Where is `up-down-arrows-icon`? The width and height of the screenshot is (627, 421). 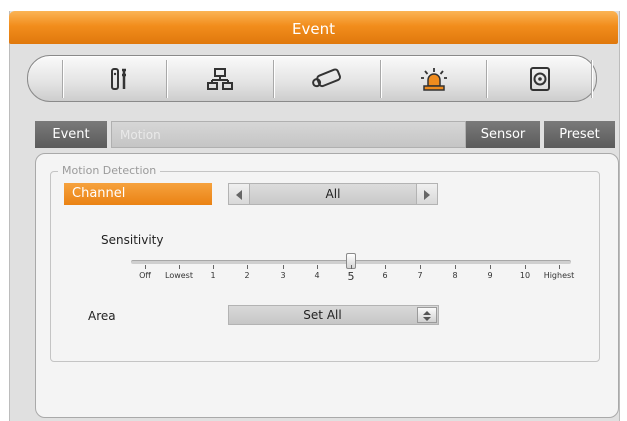
up-down-arrows-icon is located at coordinates (427, 317).